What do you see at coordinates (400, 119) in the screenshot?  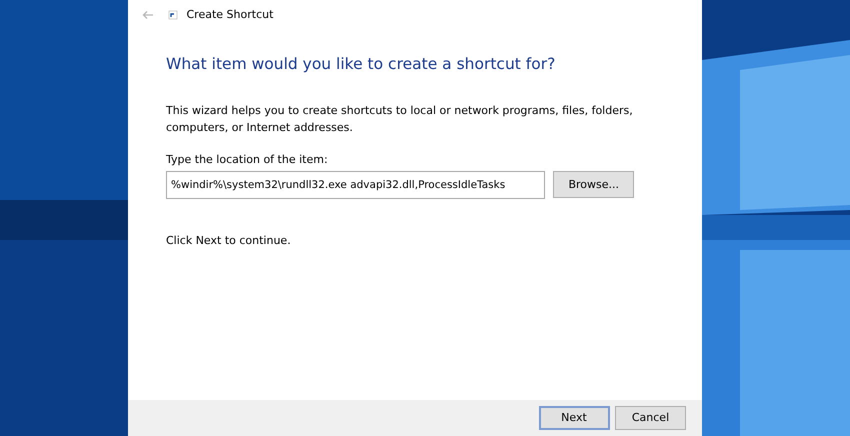 I see `description-text: This wizard helps you to create shortcuts to local or network programs, files, folders, computers, or Internet addresses.` at bounding box center [400, 119].